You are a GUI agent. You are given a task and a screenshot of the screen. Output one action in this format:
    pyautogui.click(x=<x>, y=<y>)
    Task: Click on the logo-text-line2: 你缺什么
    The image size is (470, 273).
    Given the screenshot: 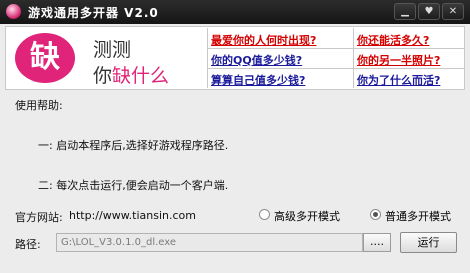 What is the action you would take?
    pyautogui.click(x=131, y=74)
    